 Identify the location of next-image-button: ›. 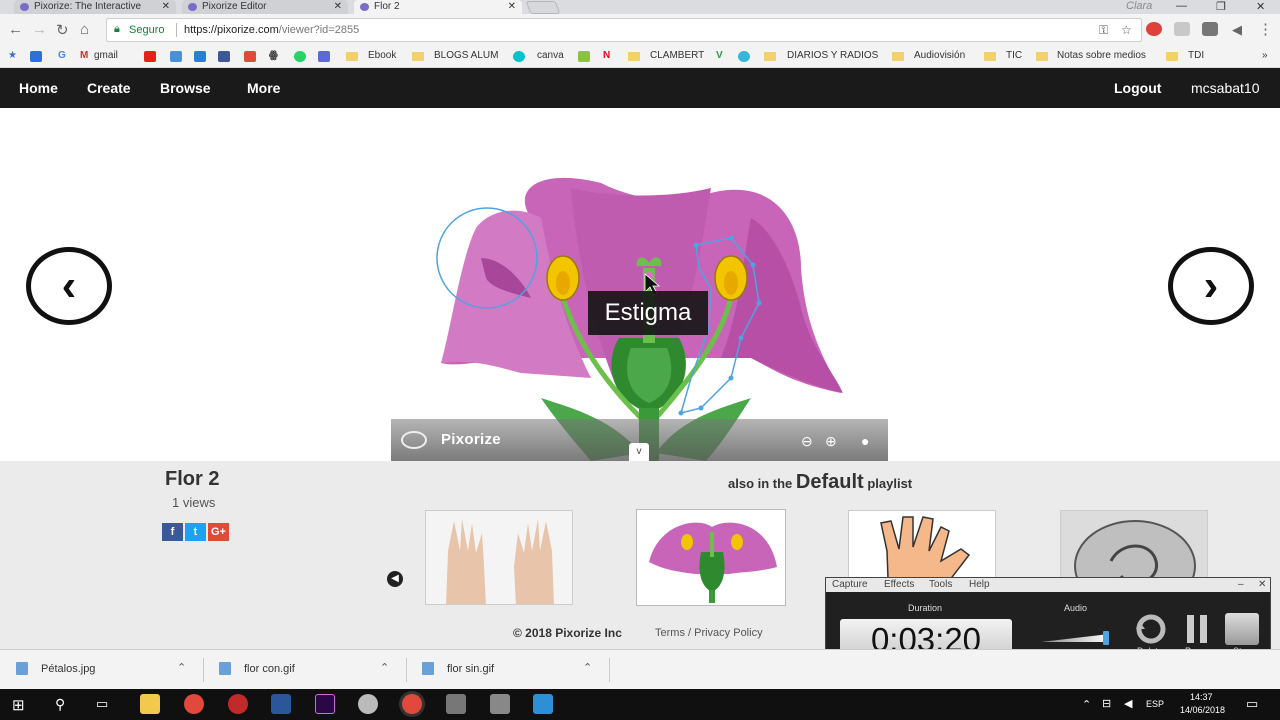
(1211, 286).